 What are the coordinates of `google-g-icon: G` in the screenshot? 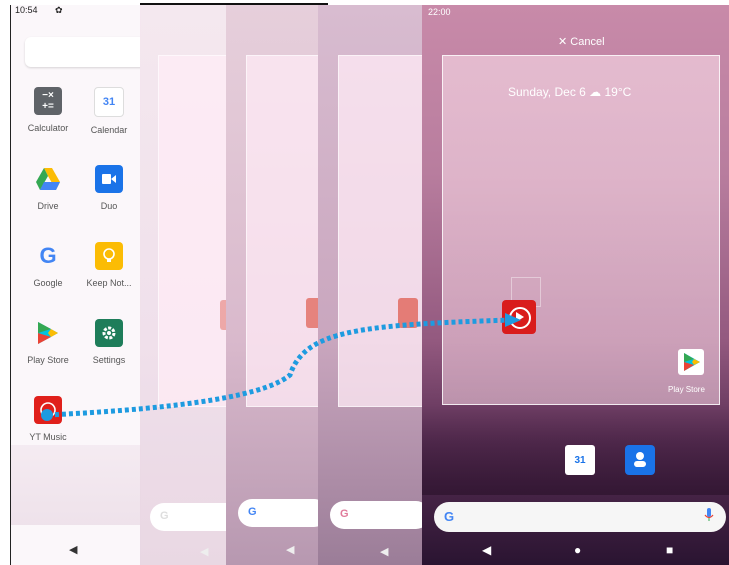 It's located at (449, 516).